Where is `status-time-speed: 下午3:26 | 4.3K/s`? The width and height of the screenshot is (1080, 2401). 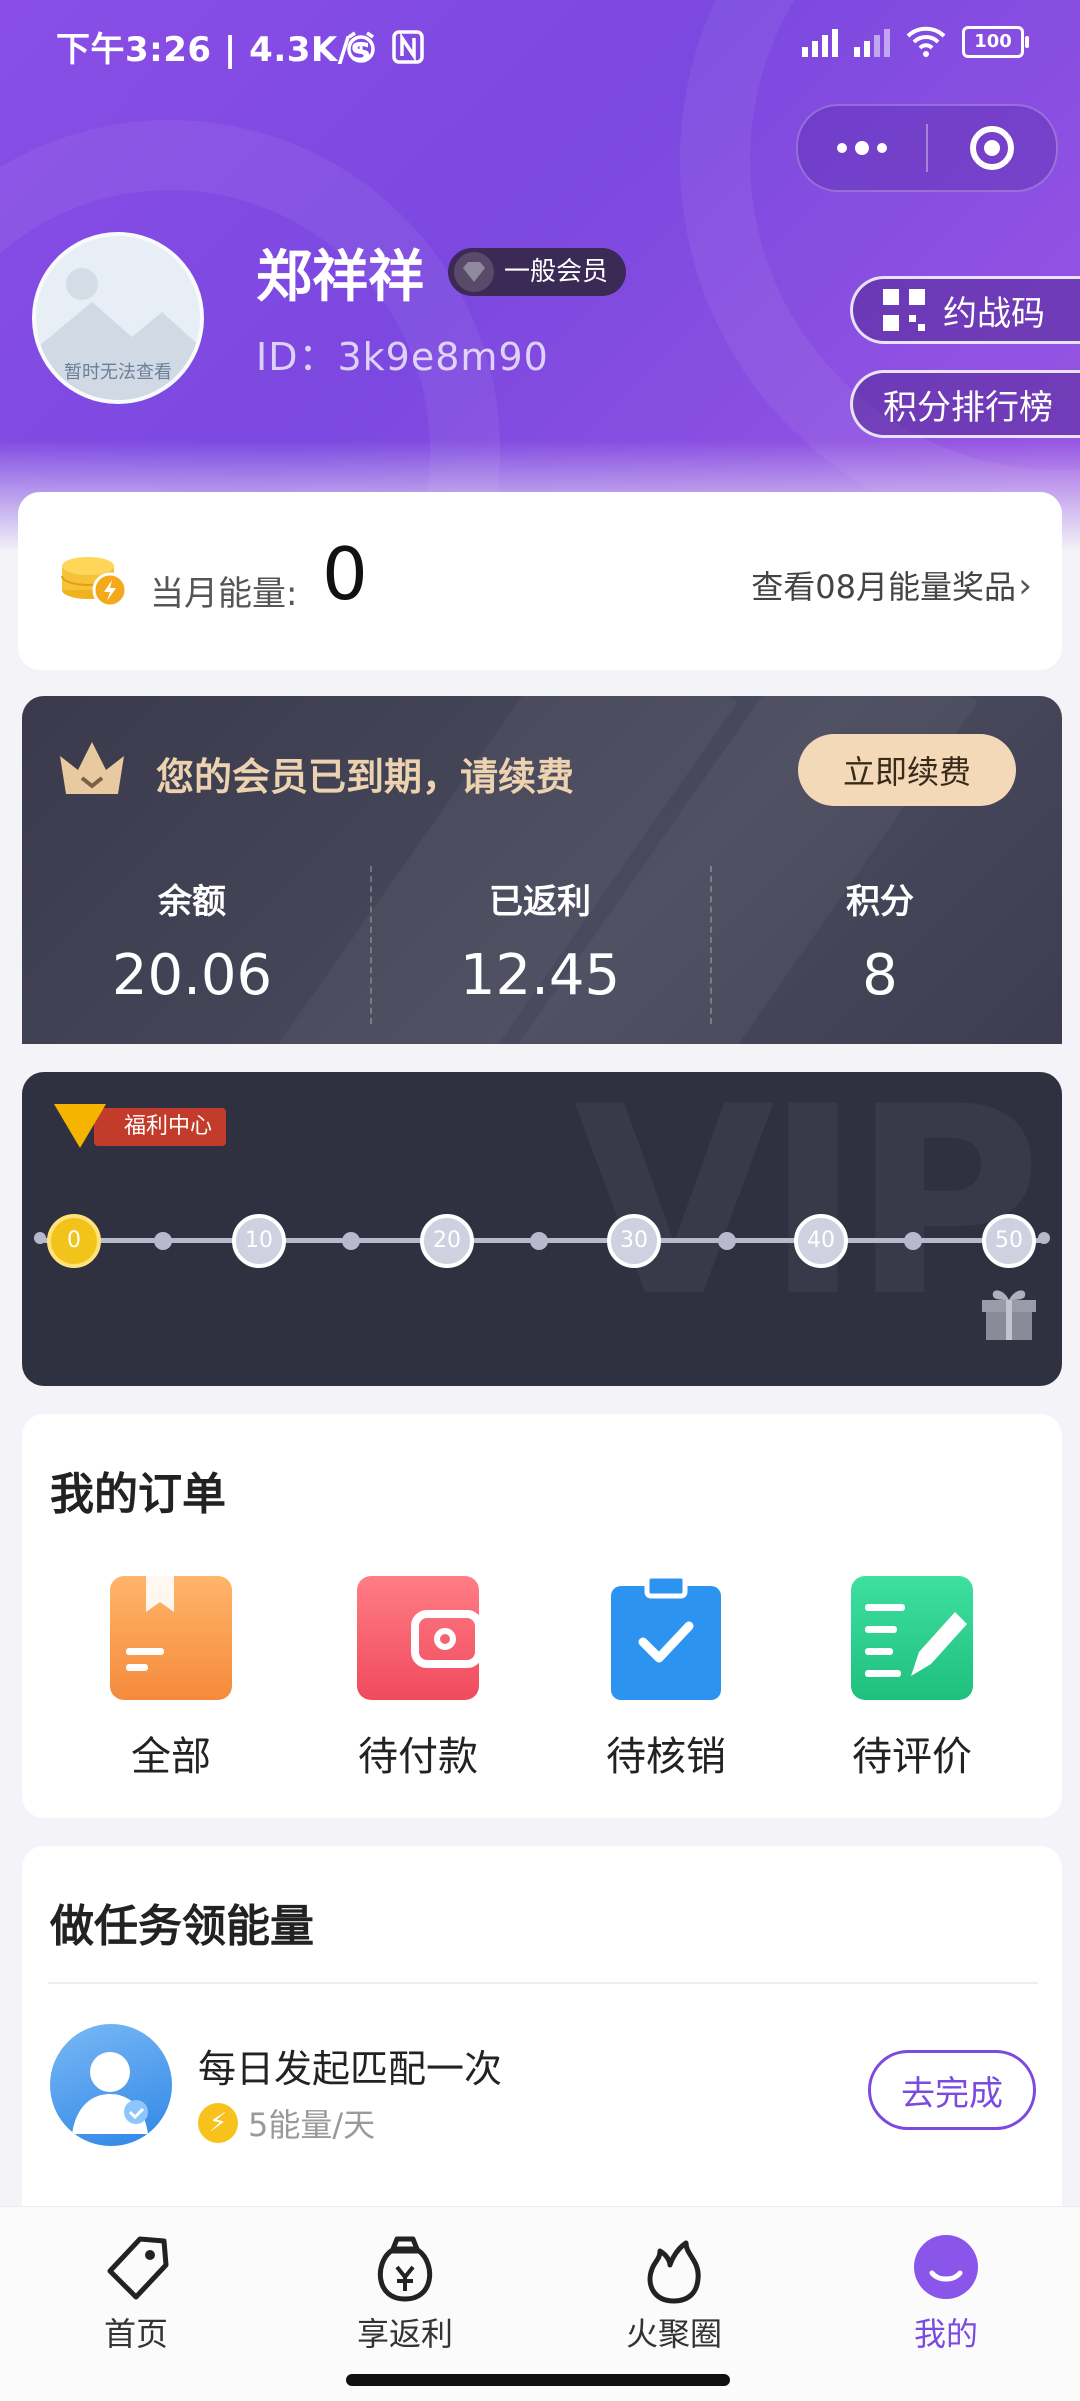
status-time-speed: 下午3:26 | 4.3K/s is located at coordinates (214, 50).